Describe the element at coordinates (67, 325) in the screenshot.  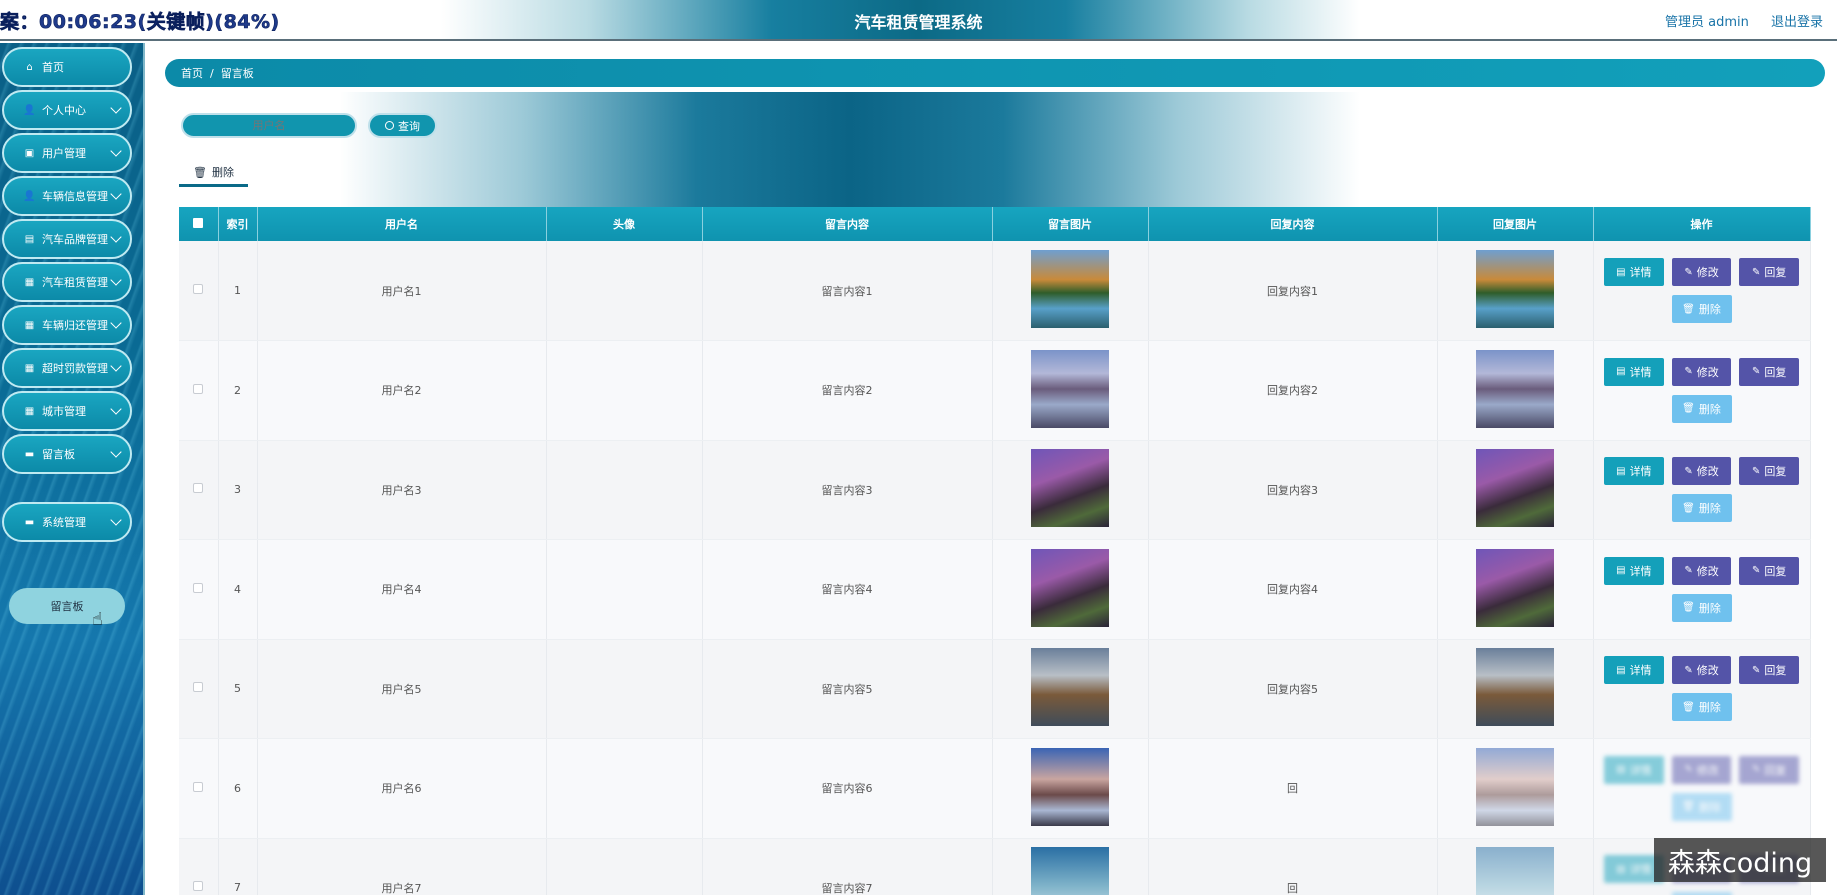
I see `sidebar-item-6: ▦ 车辆归还管理` at that location.